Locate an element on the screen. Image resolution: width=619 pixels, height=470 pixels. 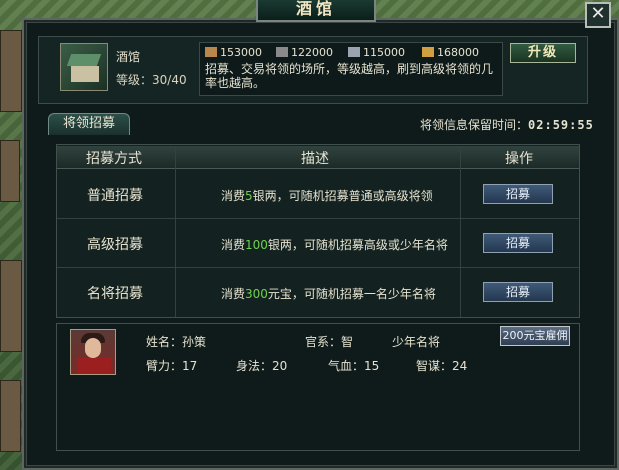
general-name: 姓名：孙策 is located at coordinates (176, 342).